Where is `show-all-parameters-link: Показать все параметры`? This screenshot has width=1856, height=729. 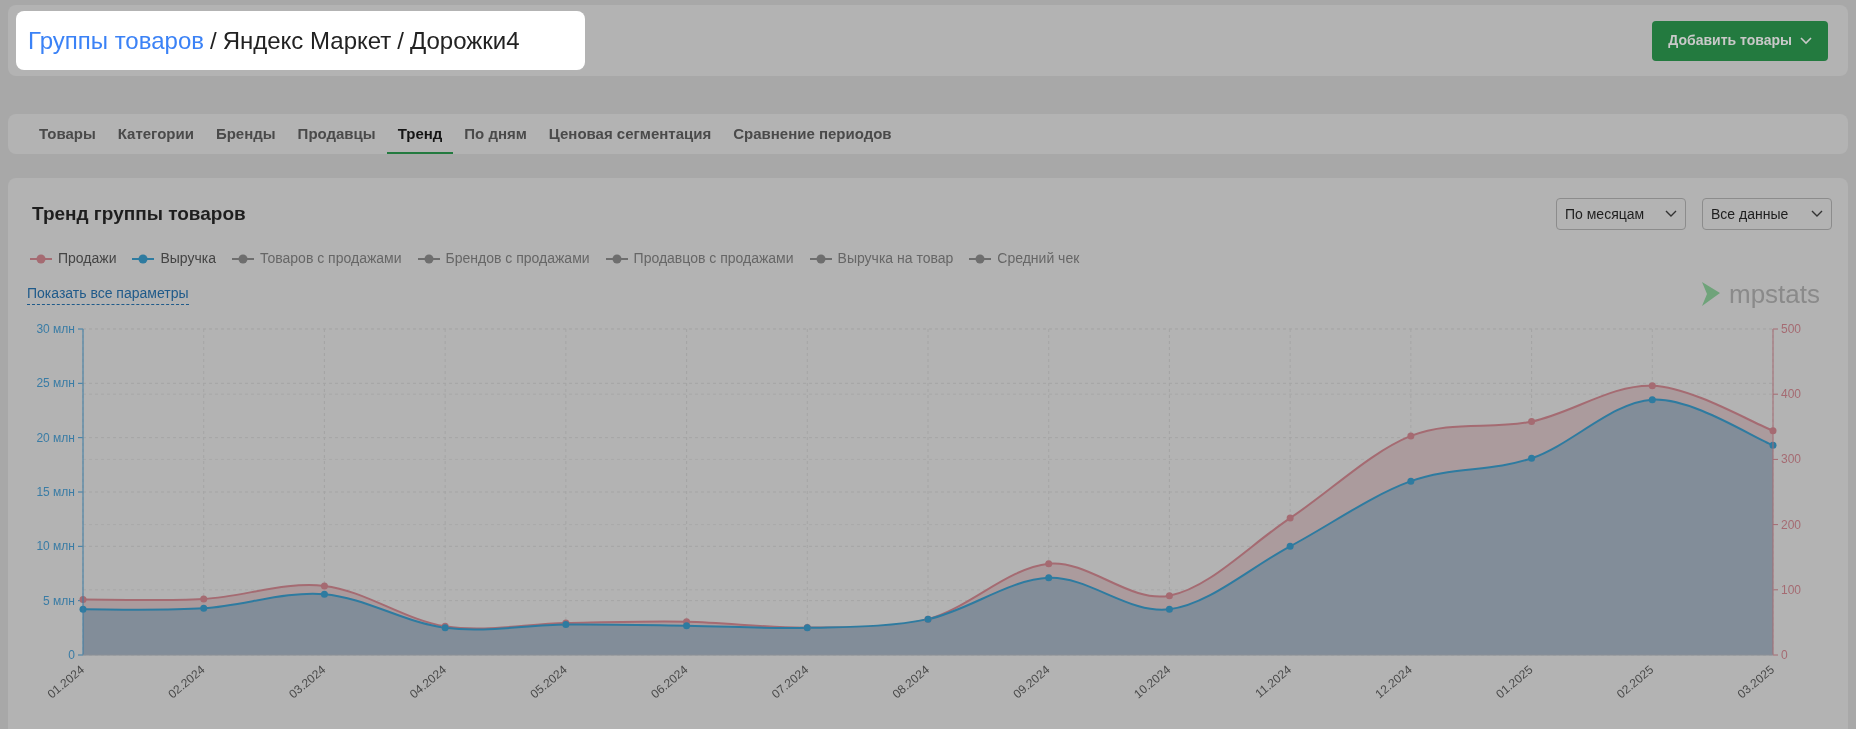 show-all-parameters-link: Показать все параметры is located at coordinates (108, 294).